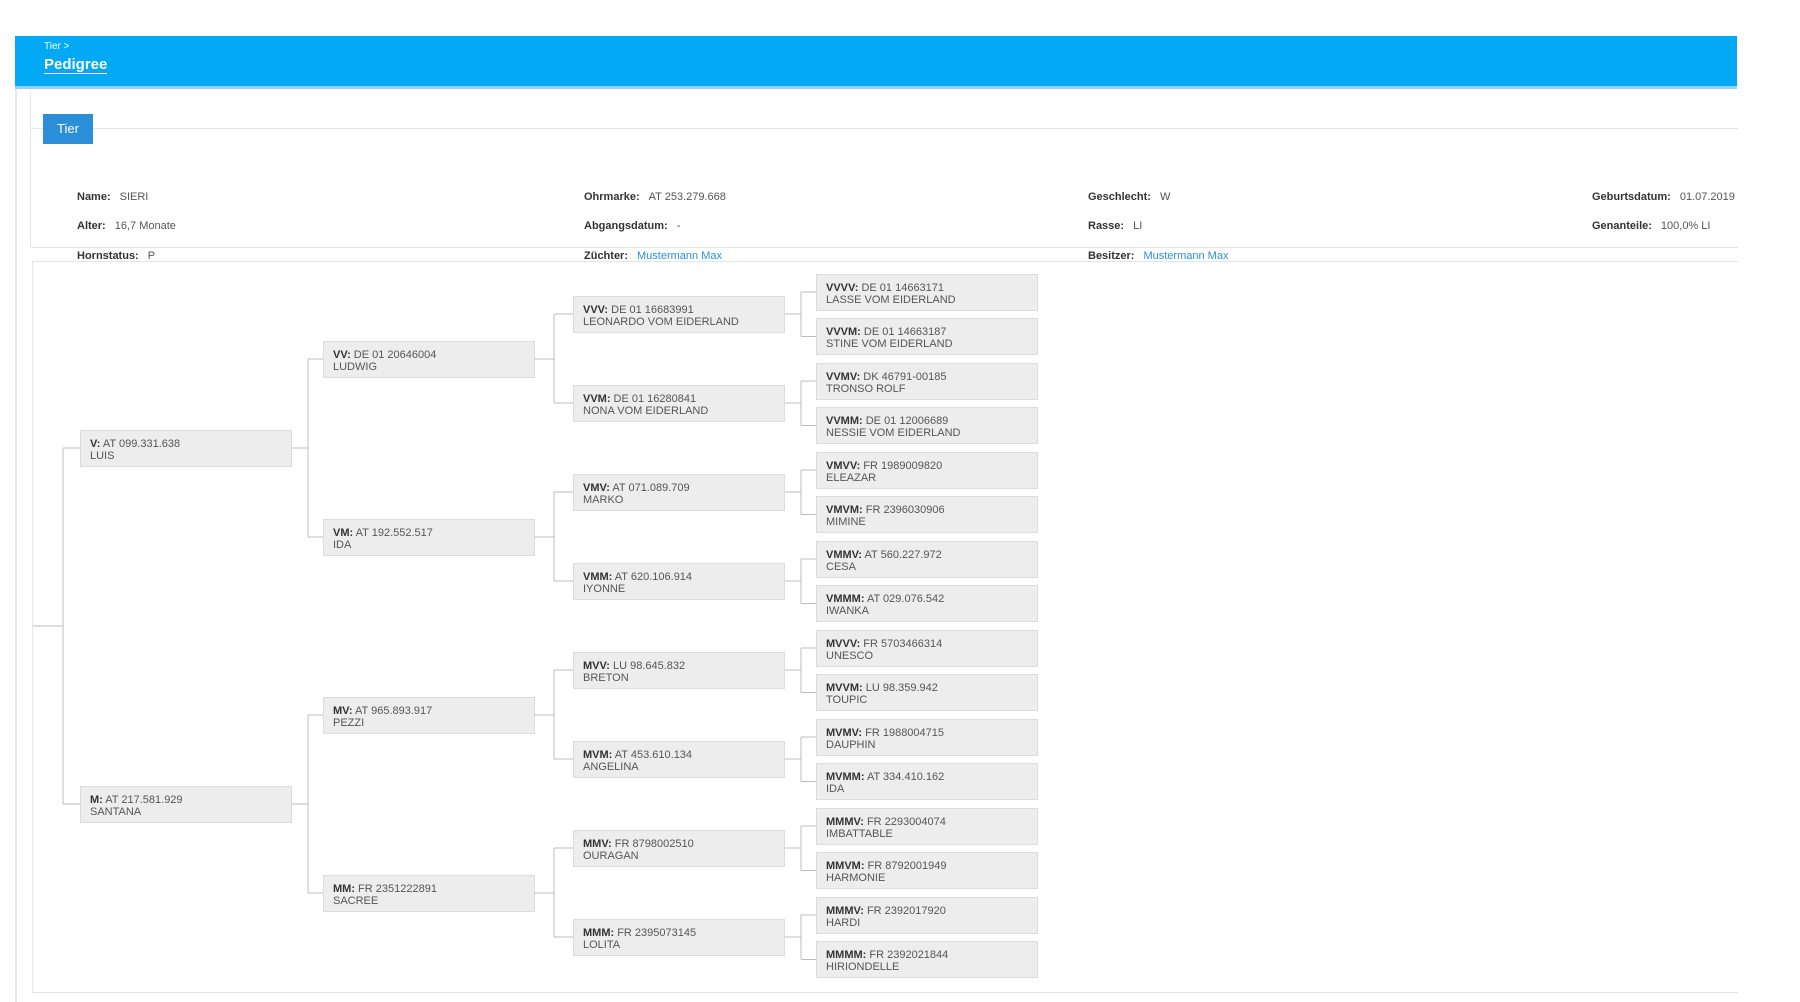 This screenshot has width=1800, height=1002. Describe the element at coordinates (893, 433) in the screenshot. I see `node-name: NESSIE VOM EIDERLAND` at that location.